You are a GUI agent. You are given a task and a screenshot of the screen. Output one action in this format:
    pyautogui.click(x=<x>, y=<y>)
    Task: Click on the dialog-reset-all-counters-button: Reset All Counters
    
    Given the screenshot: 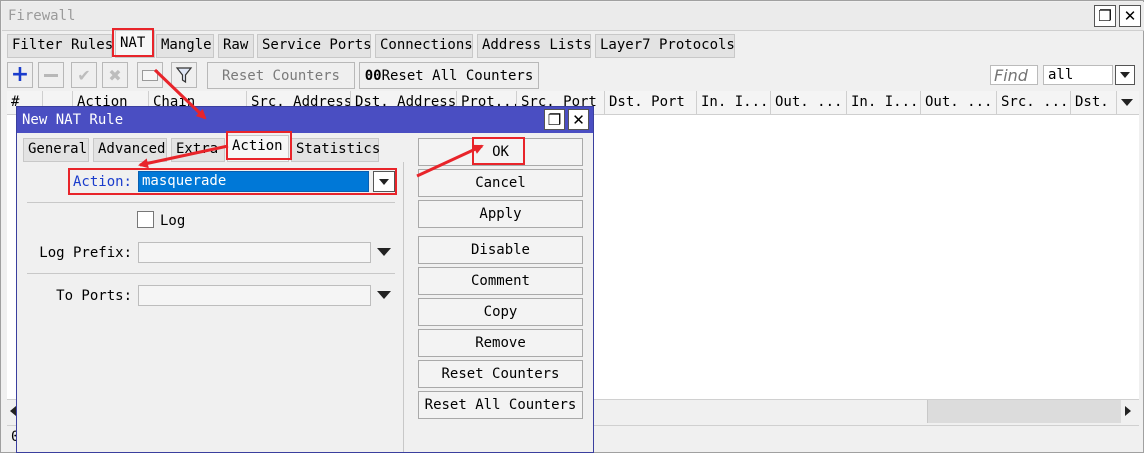 What is the action you would take?
    pyautogui.click(x=500, y=405)
    